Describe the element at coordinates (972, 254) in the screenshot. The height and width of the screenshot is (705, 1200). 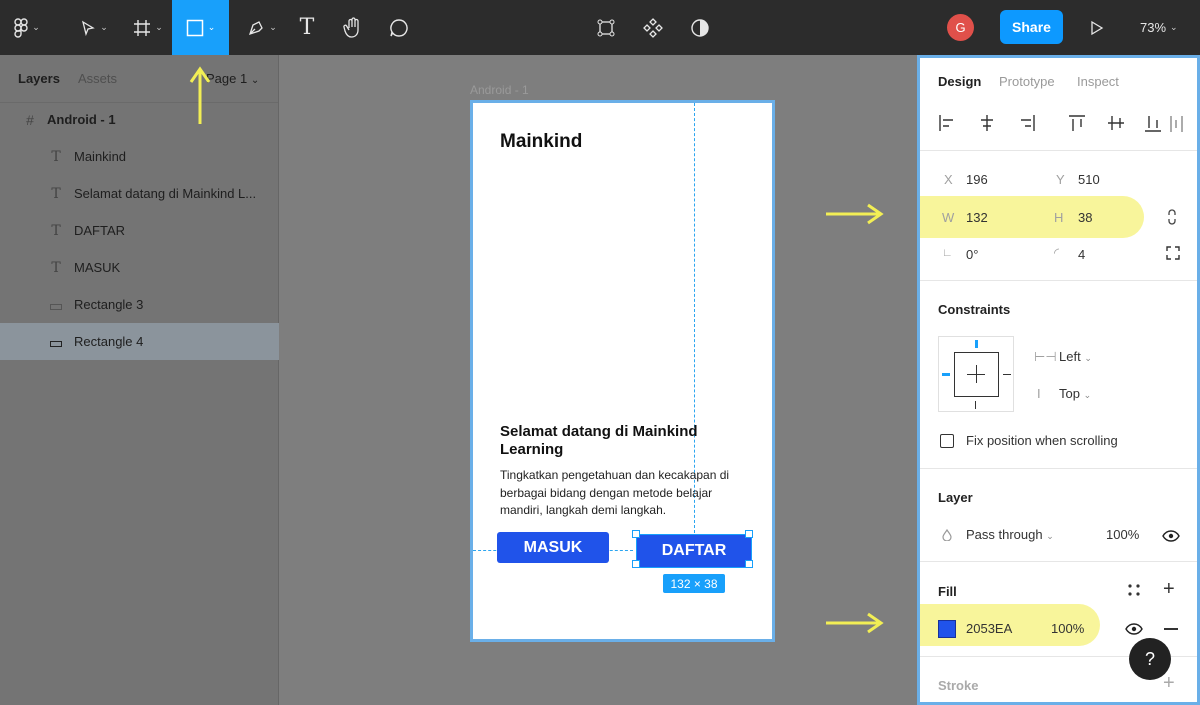
I see `rotation-input: 0°` at that location.